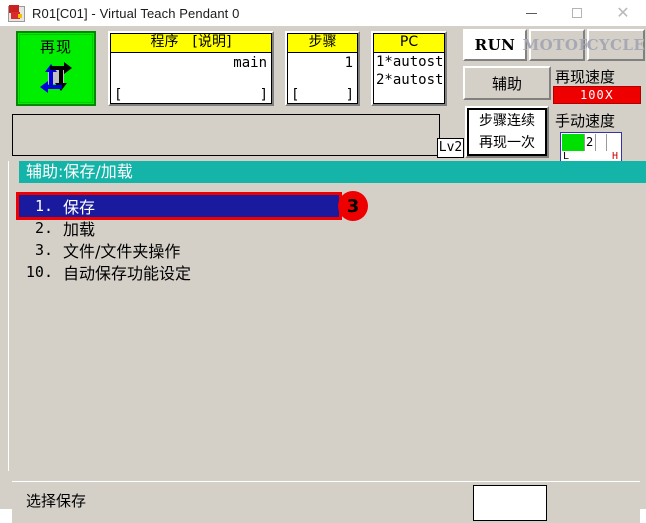 The height and width of the screenshot is (523, 646). Describe the element at coordinates (136, 13) in the screenshot. I see `window-title: R01[C01] - Virtual Teach Pendant 0` at that location.